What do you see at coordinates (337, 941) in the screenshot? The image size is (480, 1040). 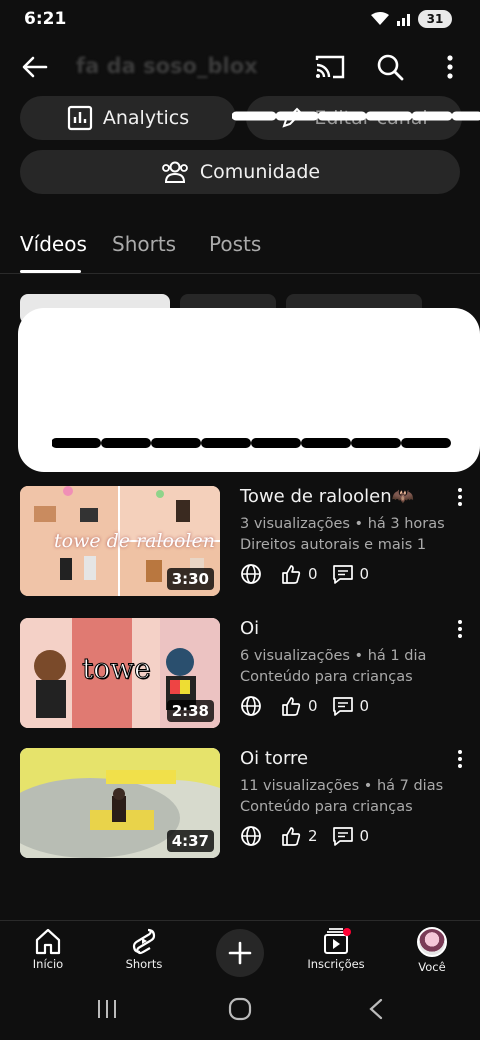 I see `subscriptions-icon` at bounding box center [337, 941].